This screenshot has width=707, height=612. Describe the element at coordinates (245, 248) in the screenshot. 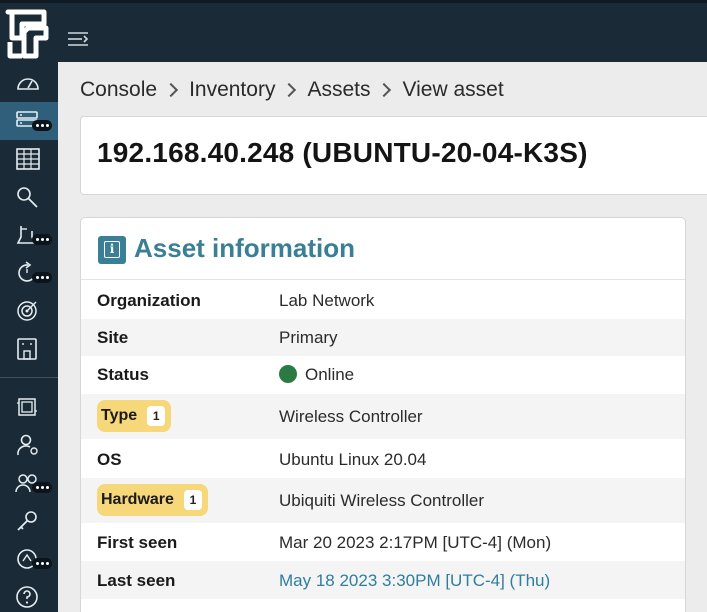

I see `card-title: Asset information` at that location.